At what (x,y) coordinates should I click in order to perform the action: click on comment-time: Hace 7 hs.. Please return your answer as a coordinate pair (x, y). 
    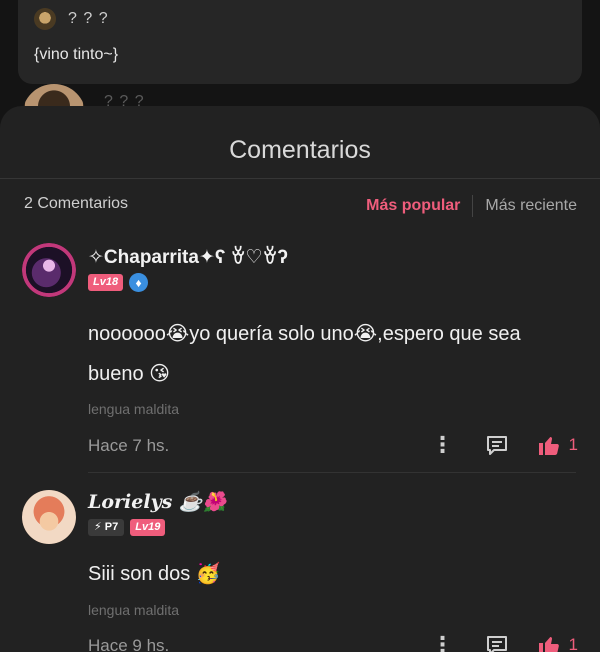
    Looking at the image, I should click on (129, 445).